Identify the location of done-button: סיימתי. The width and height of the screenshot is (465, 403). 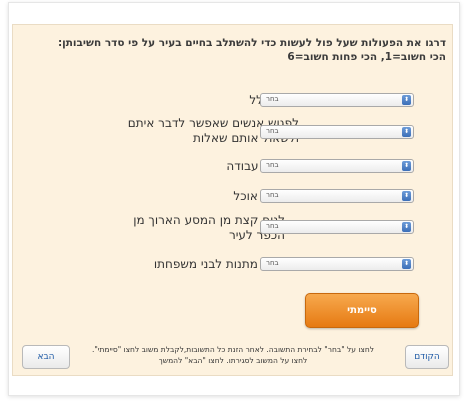
(362, 310).